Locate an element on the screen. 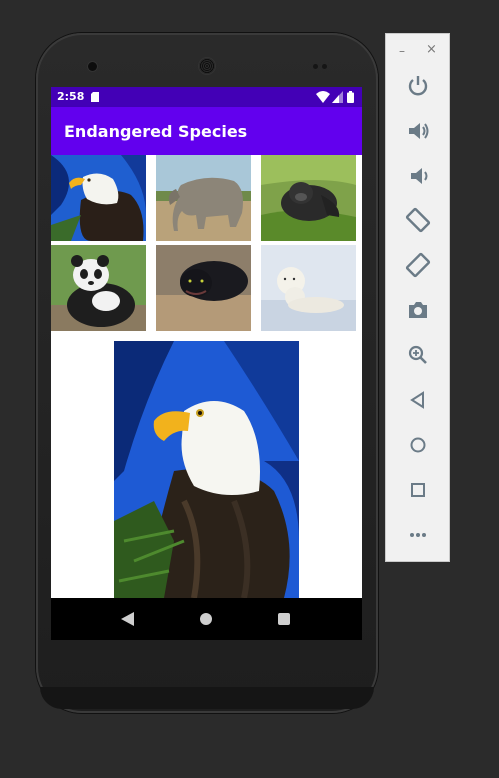 The image size is (499, 778). overview-icon is located at coordinates (418, 490).